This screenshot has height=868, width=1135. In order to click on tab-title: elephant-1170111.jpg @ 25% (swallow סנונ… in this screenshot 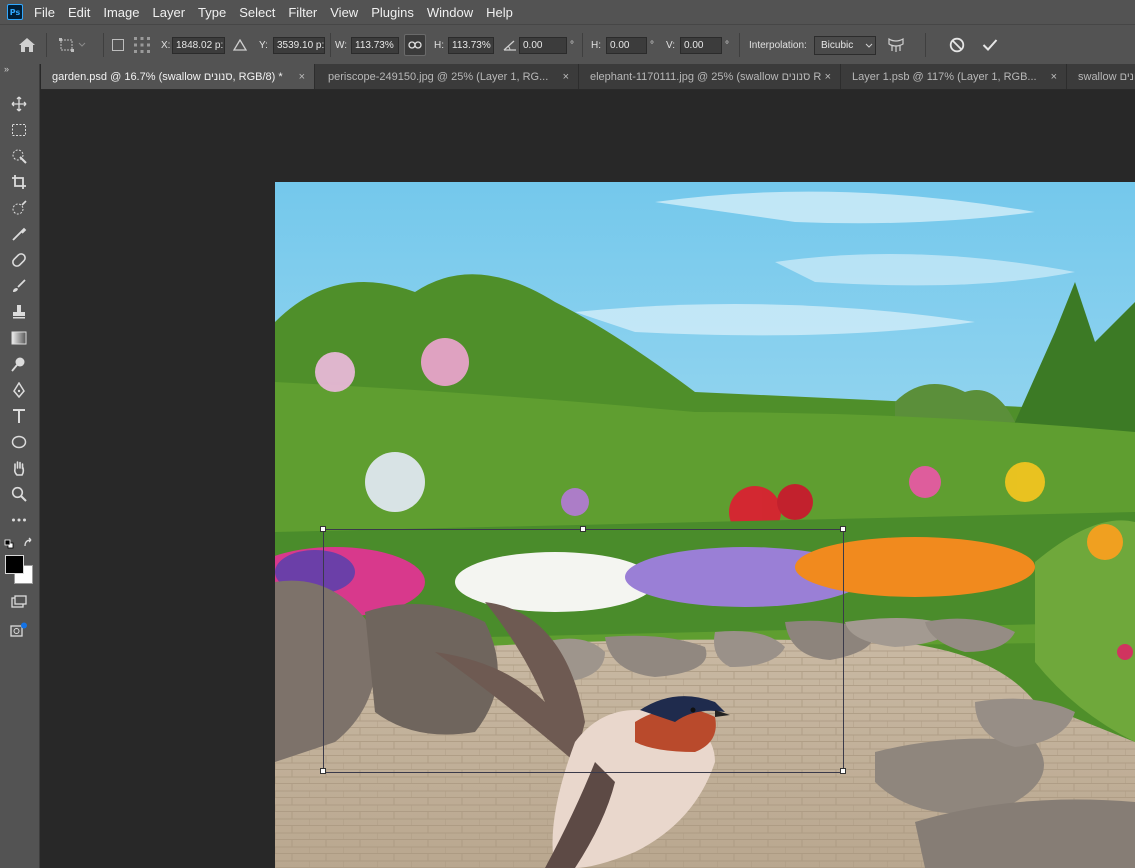, I will do `click(706, 77)`.